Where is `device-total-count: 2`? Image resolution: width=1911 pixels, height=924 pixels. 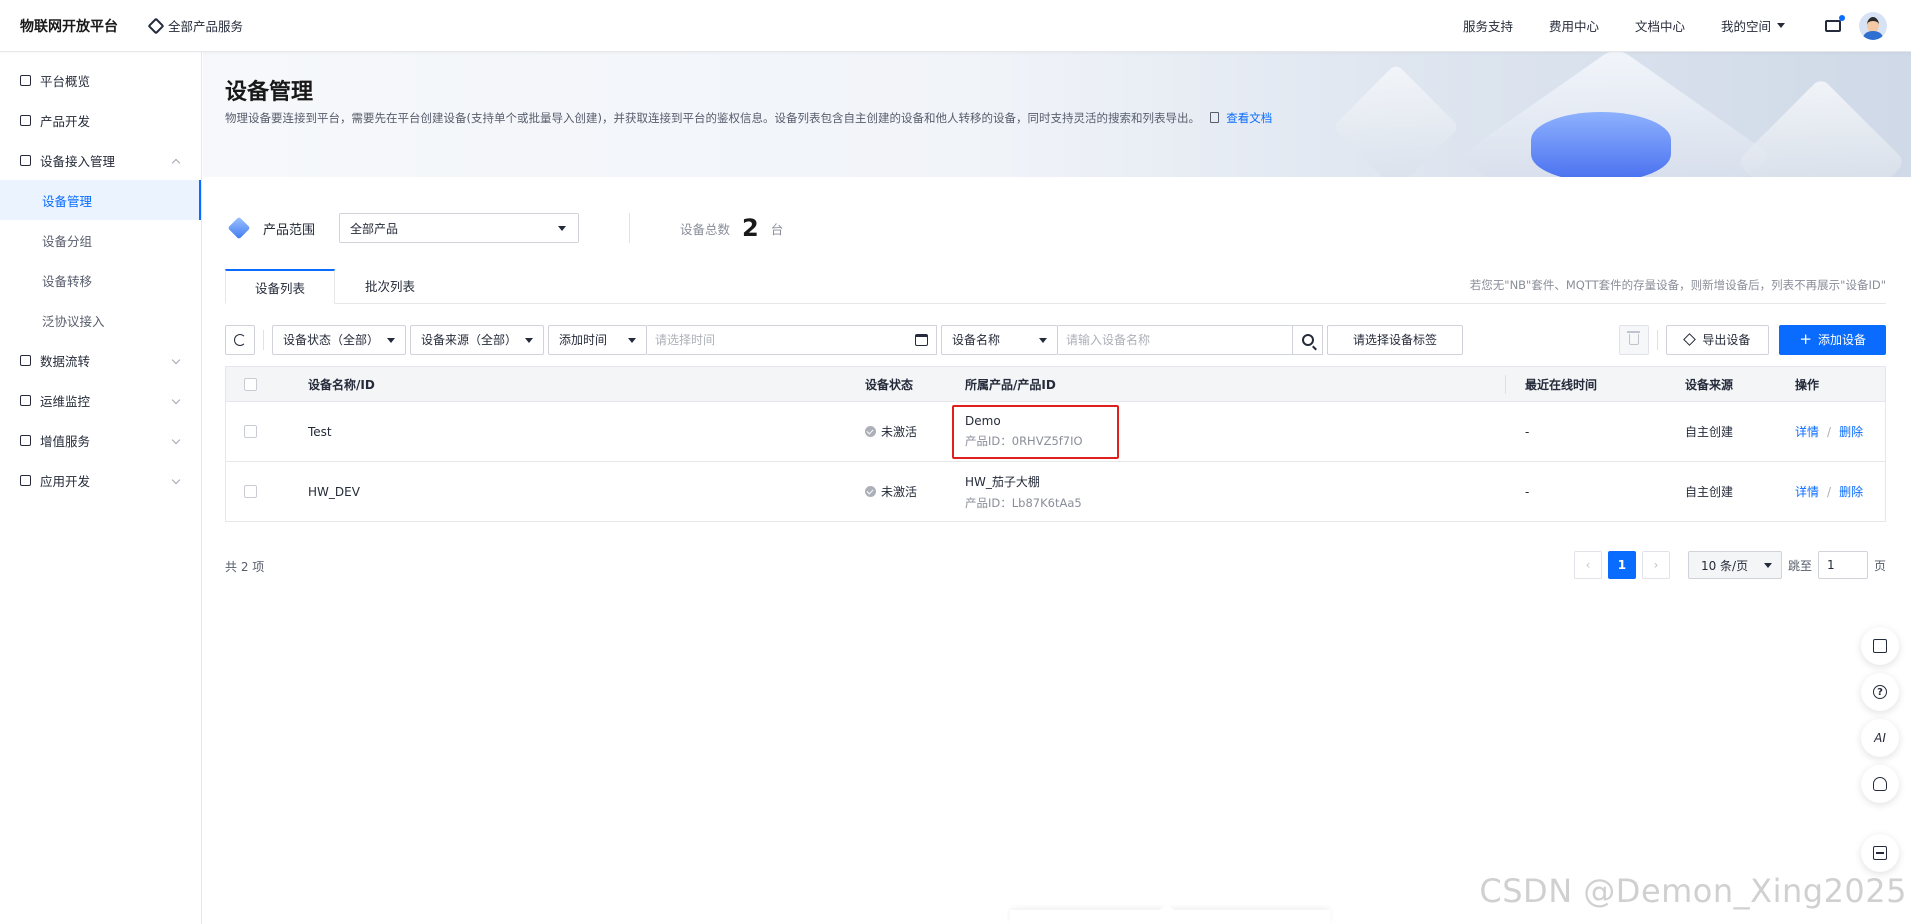
device-total-count: 2 is located at coordinates (750, 228).